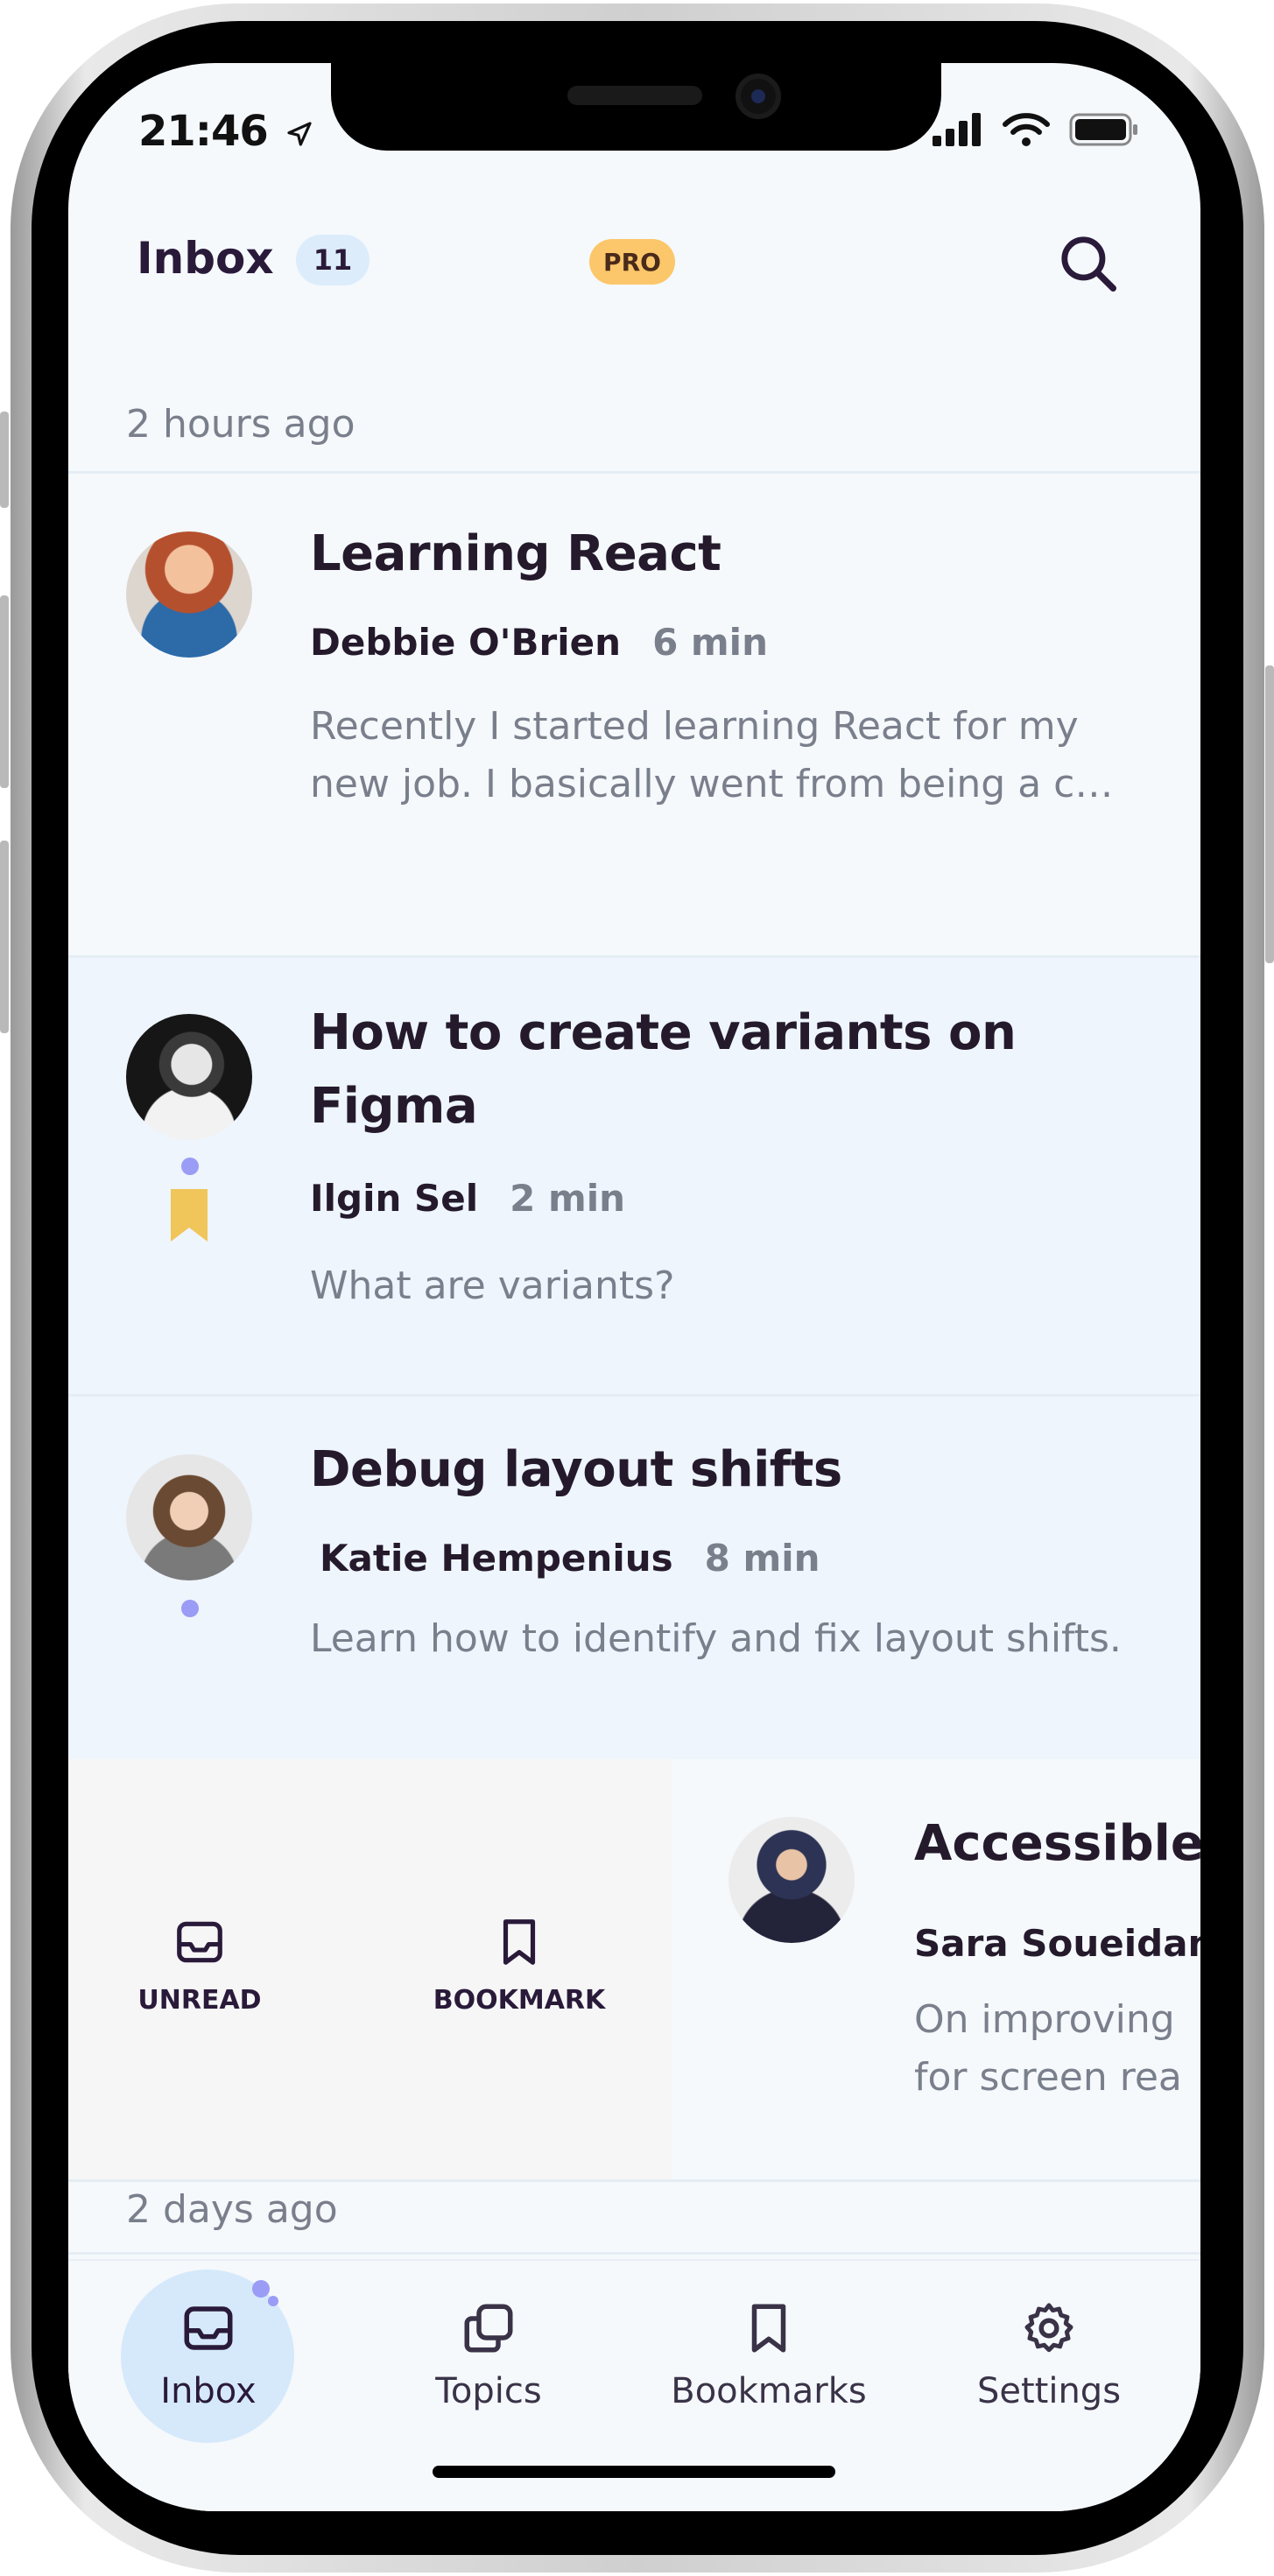  Describe the element at coordinates (333, 260) in the screenshot. I see `unread-count-badge: 11` at that location.